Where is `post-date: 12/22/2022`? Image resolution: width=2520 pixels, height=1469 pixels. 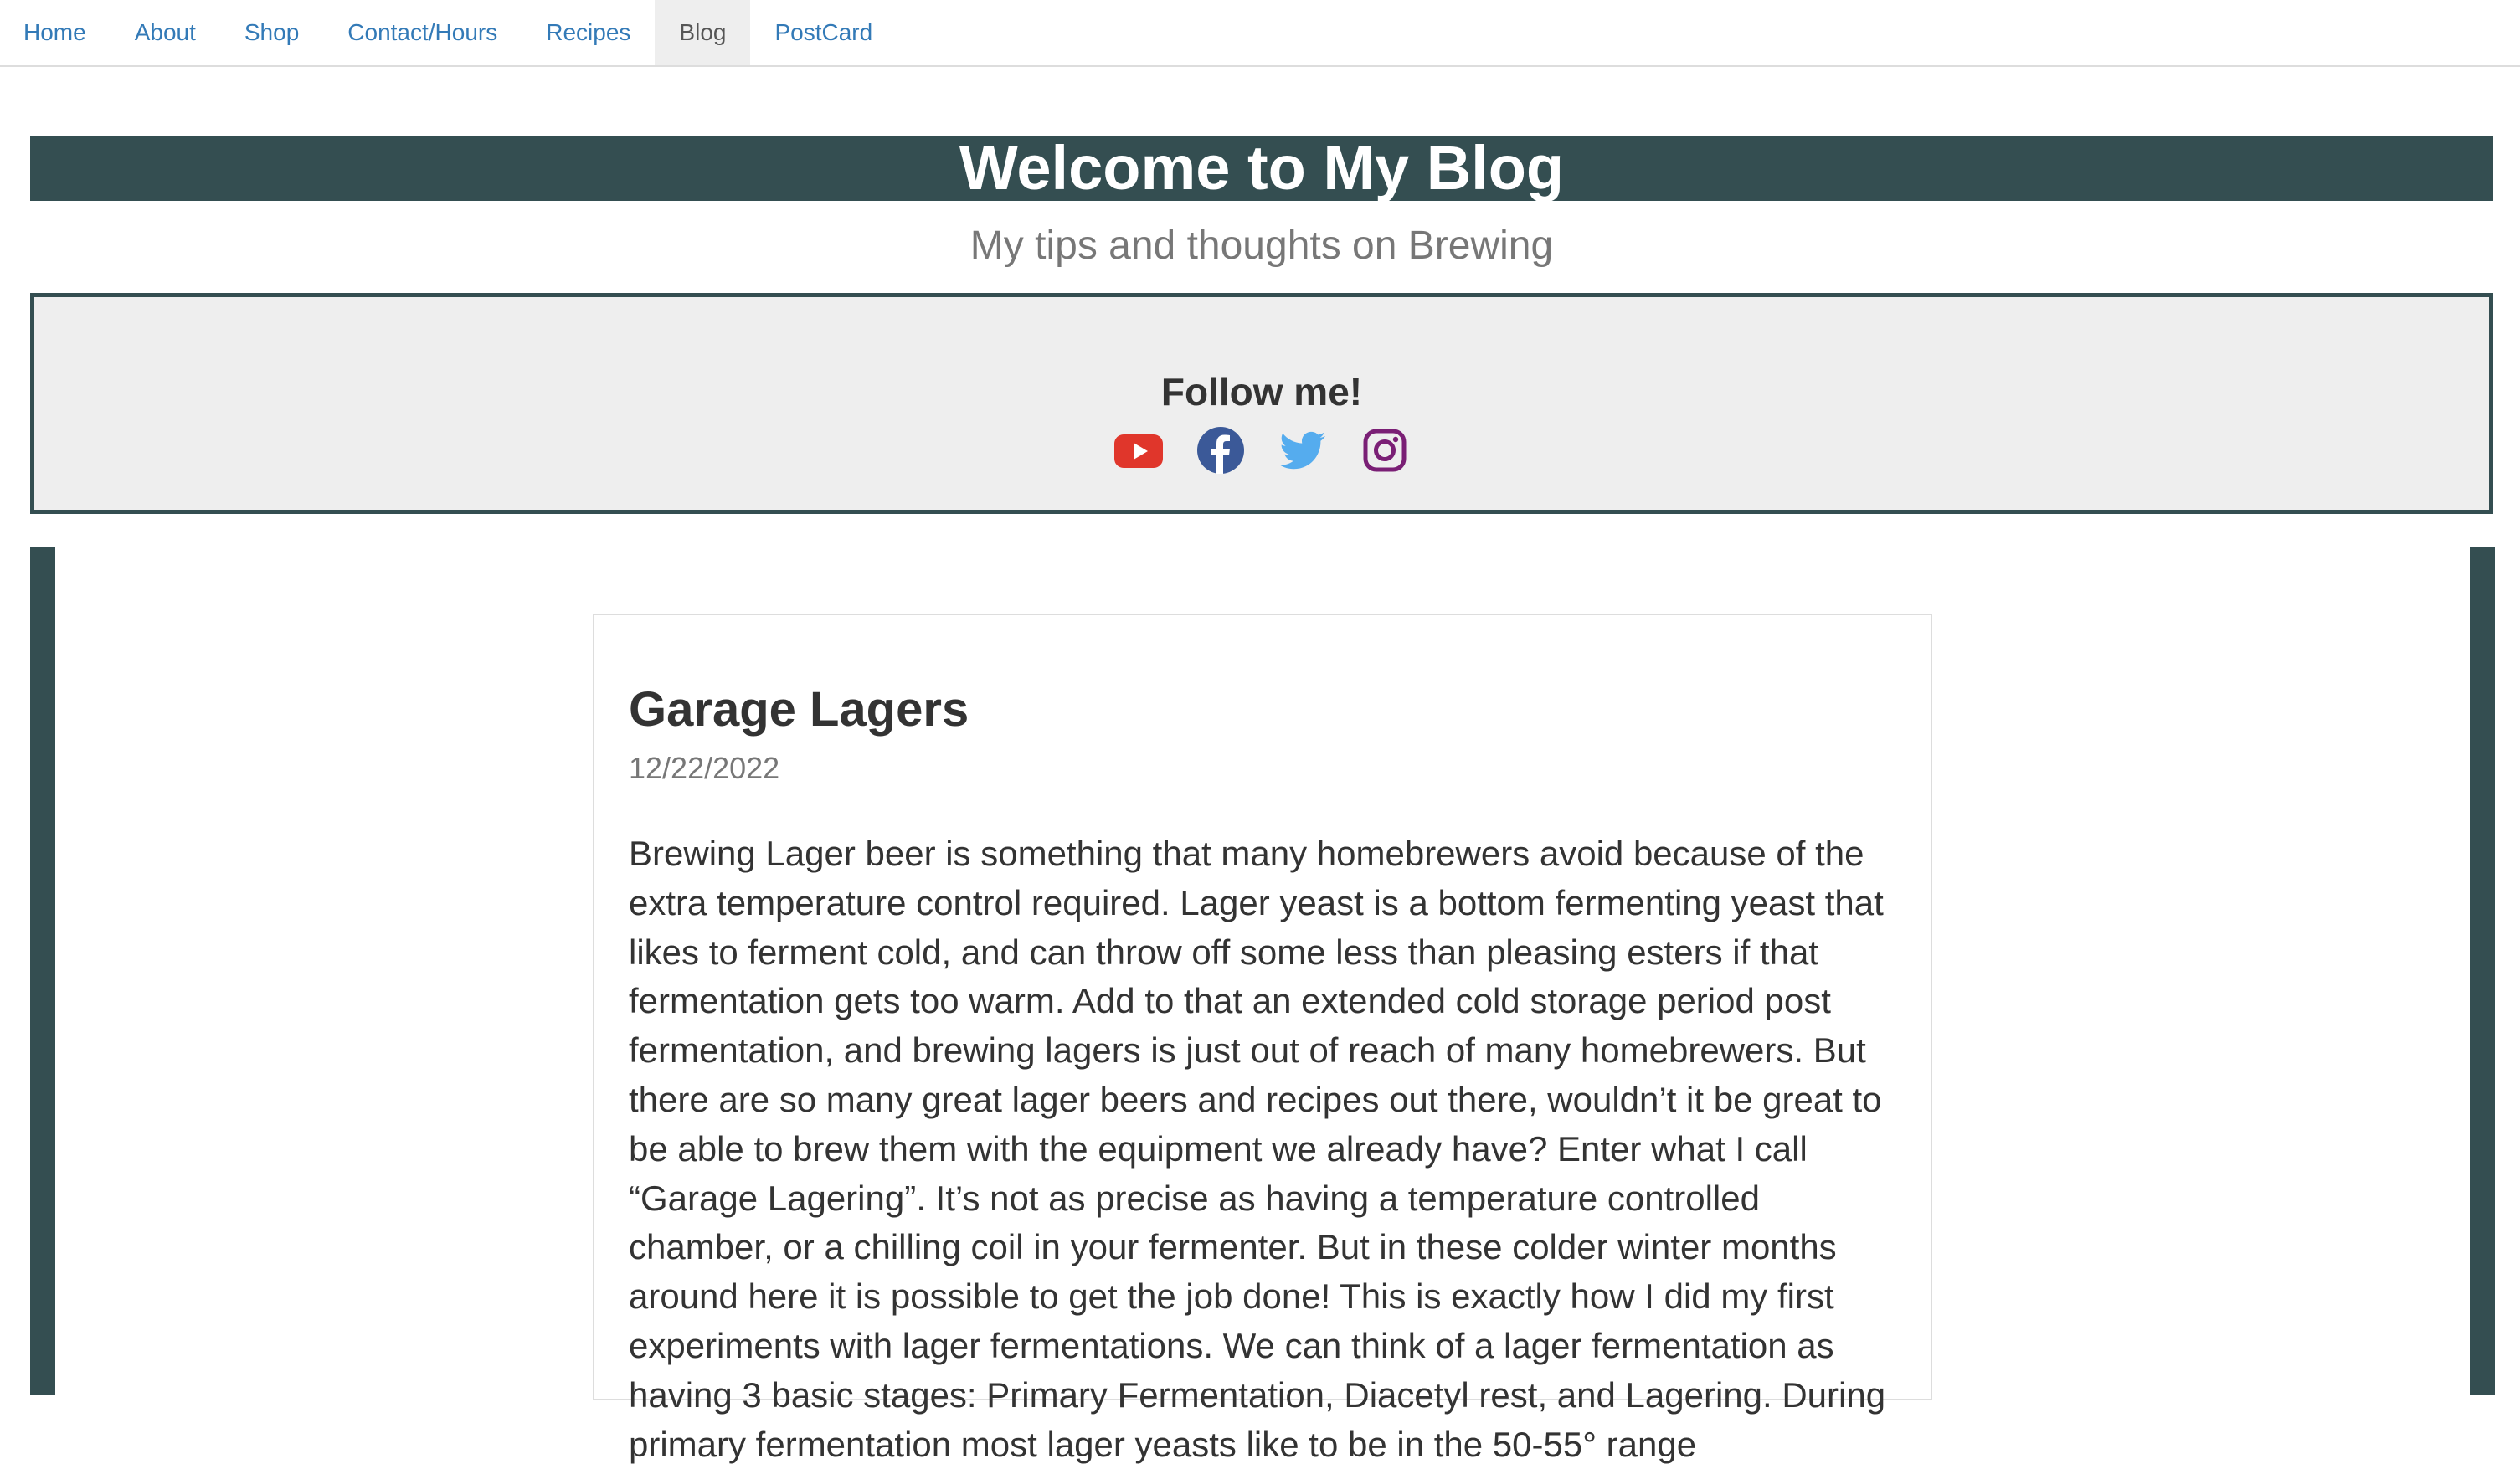 post-date: 12/22/2022 is located at coordinates (704, 768).